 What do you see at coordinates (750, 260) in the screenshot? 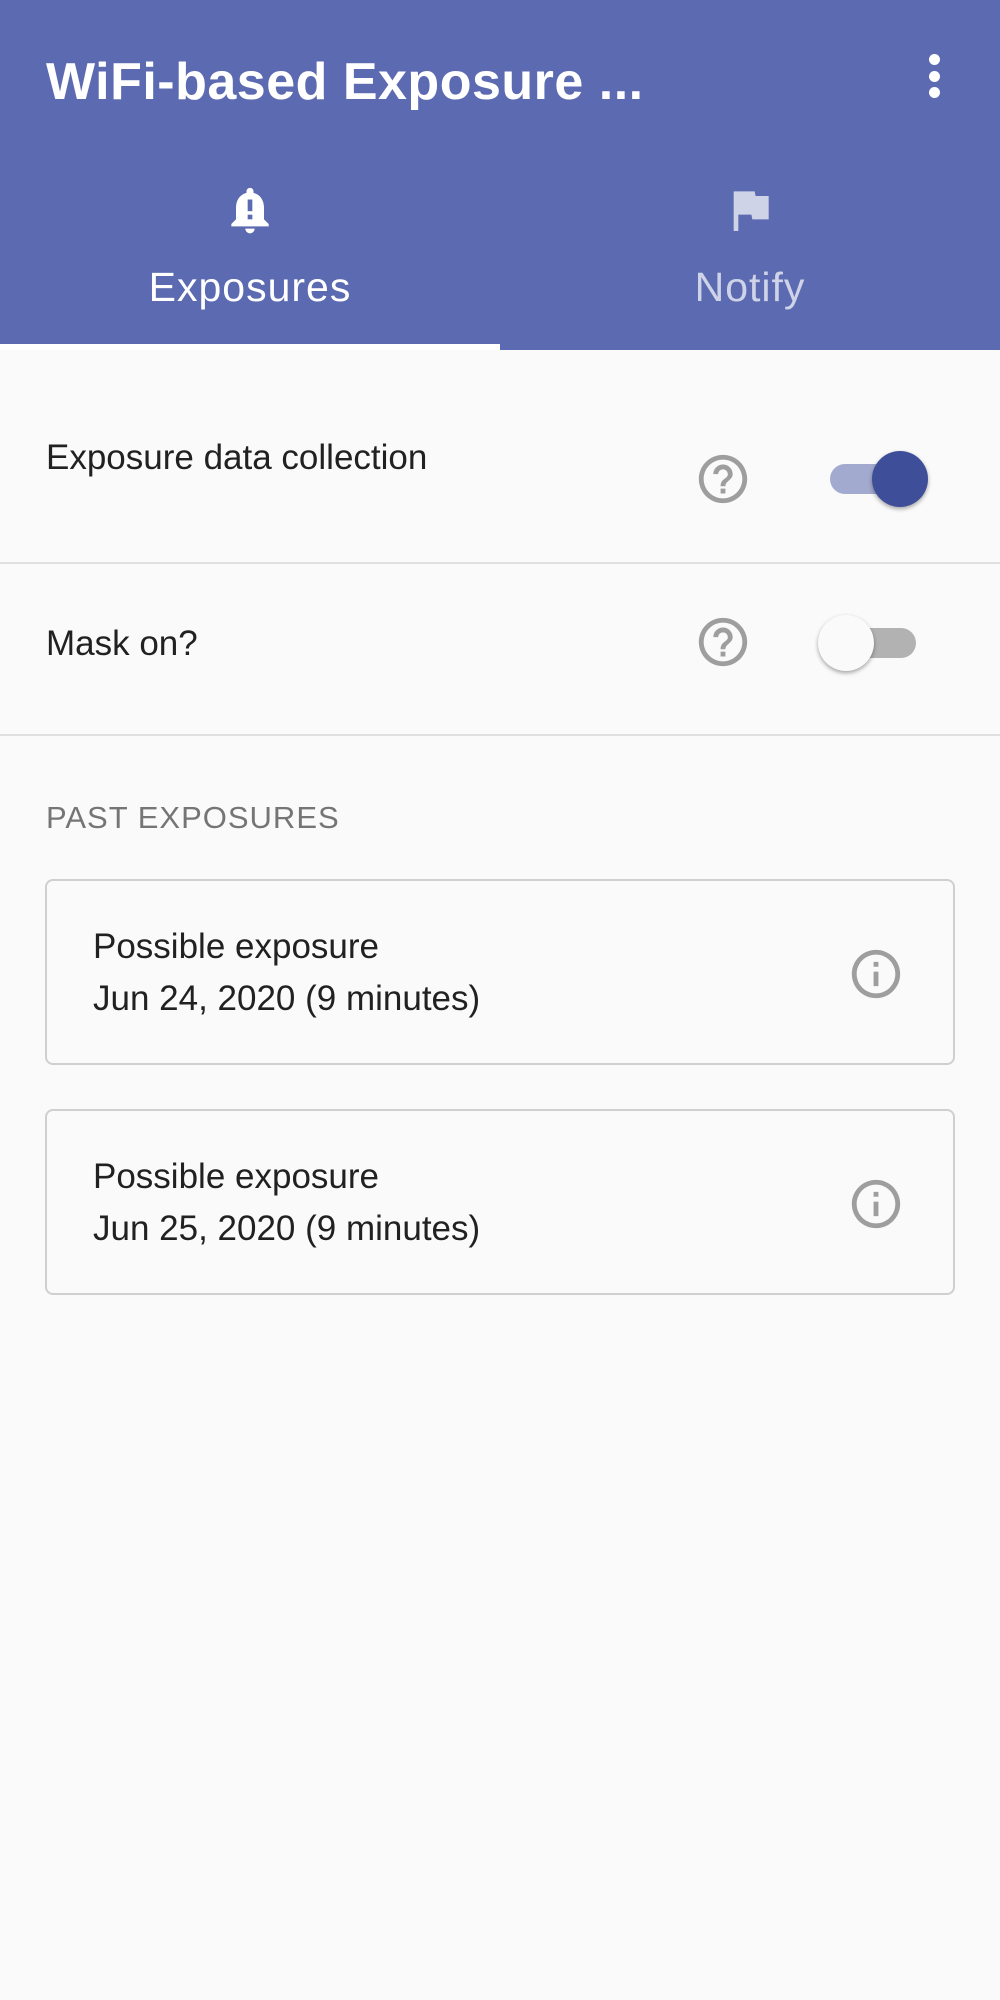
I see `tab-notify: Notify` at bounding box center [750, 260].